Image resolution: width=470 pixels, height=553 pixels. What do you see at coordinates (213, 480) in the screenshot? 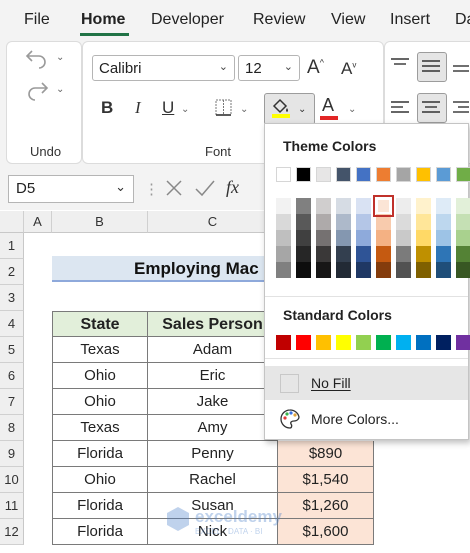
I see `table-cell-person: Rachel` at bounding box center [213, 480].